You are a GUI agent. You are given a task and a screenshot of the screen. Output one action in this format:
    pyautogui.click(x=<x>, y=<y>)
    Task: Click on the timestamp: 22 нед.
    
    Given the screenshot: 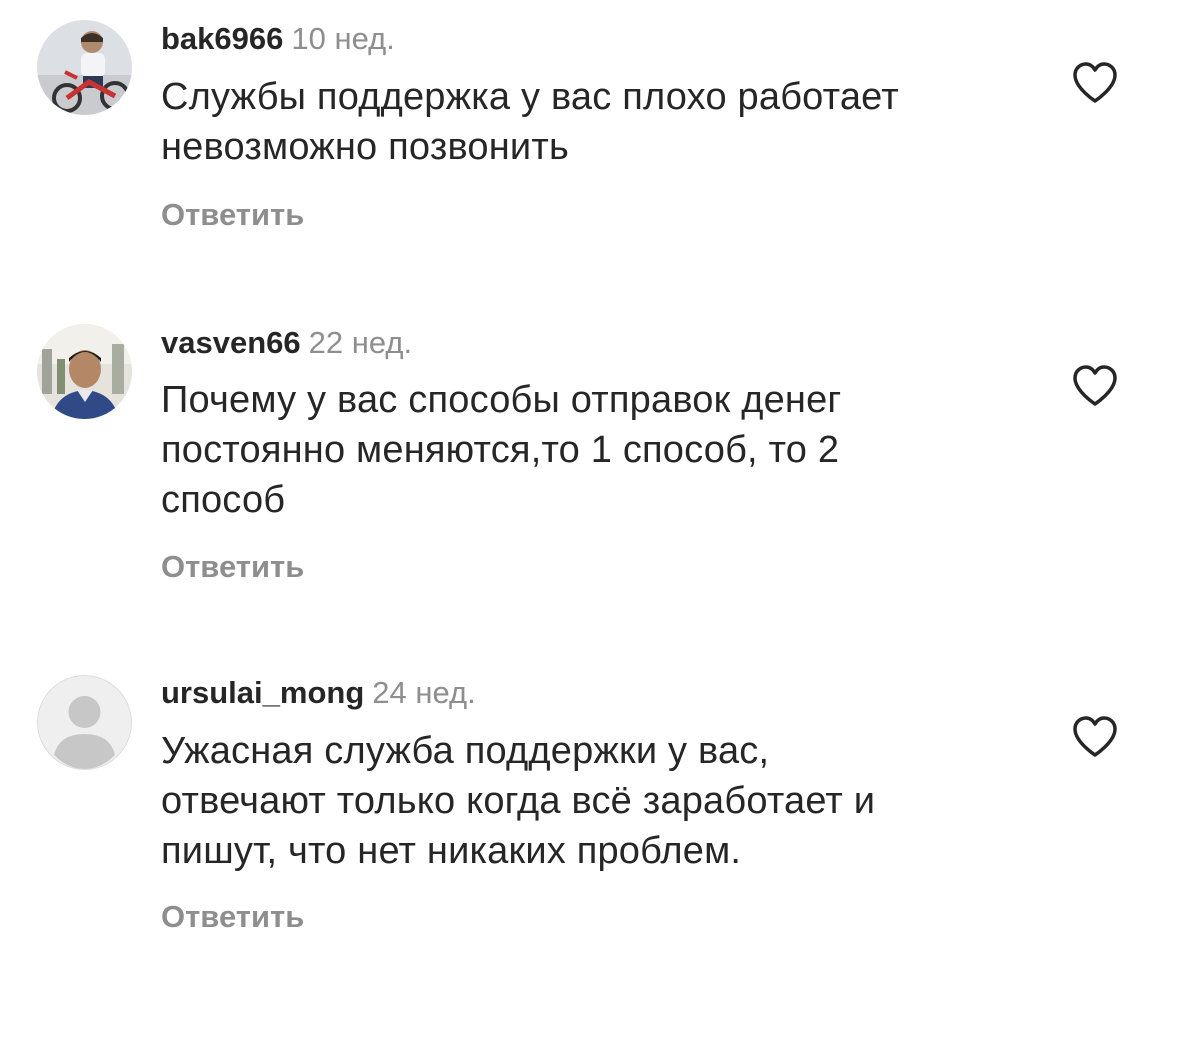 What is the action you would take?
    pyautogui.click(x=360, y=342)
    